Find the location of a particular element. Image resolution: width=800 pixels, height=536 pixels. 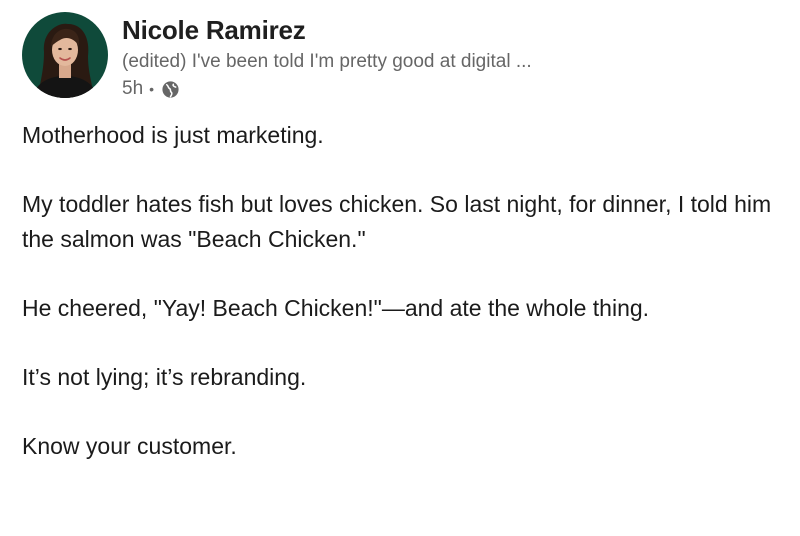

post-paragraph: It’s not lying; it’s rebranding. is located at coordinates (164, 377).